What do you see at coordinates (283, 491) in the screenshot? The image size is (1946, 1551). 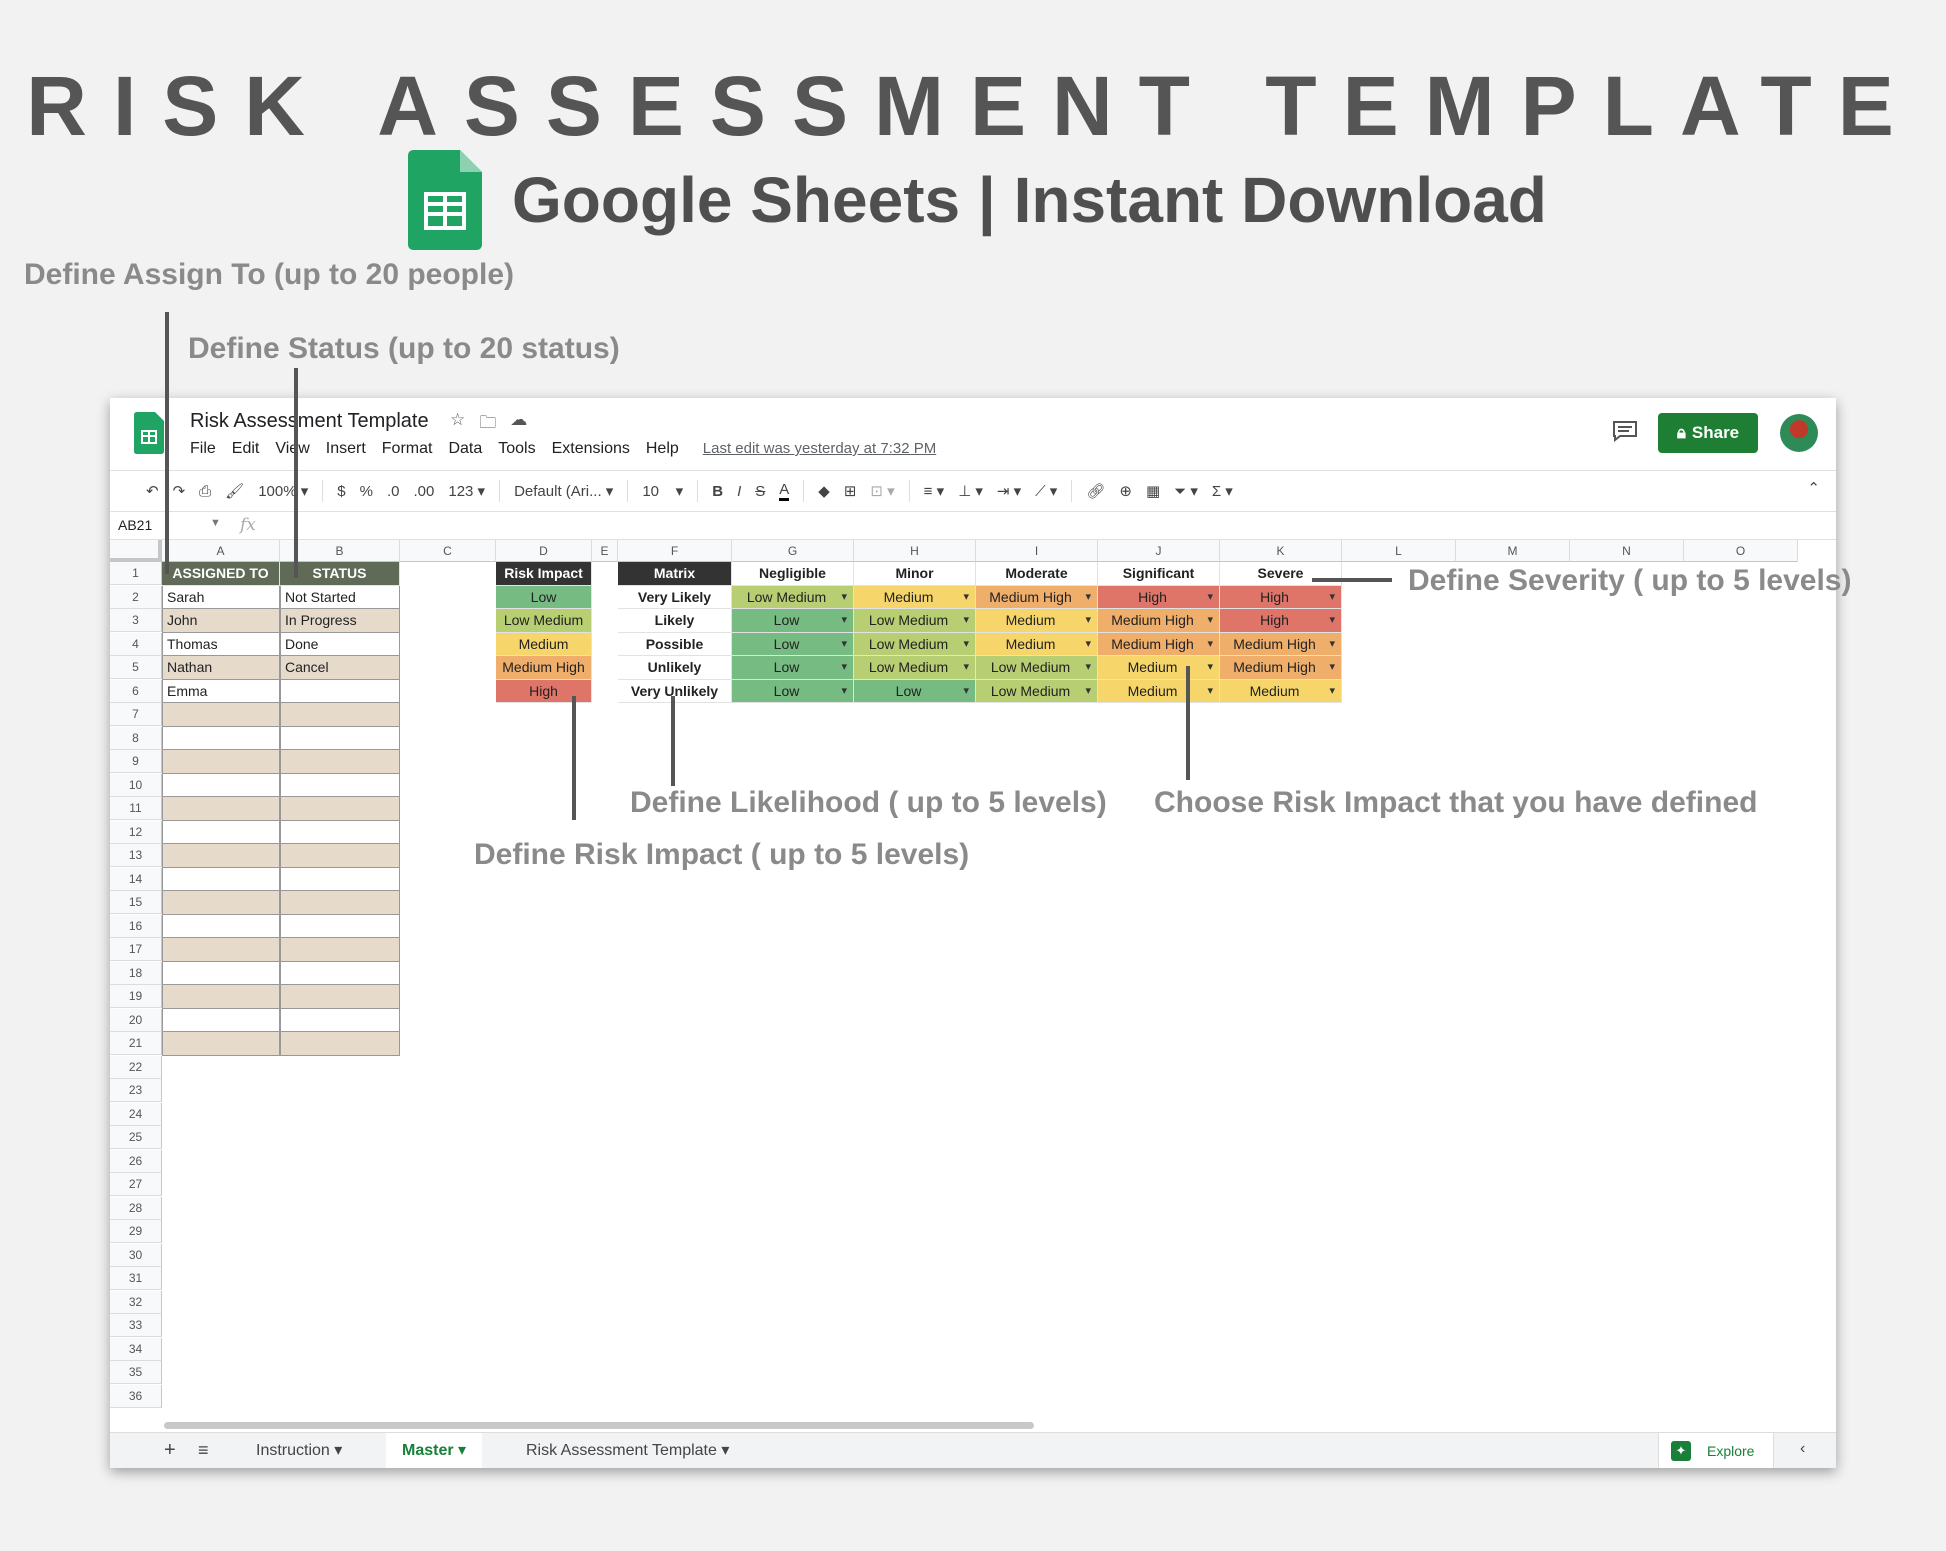 I see `zoom-select: 100% ▾` at bounding box center [283, 491].